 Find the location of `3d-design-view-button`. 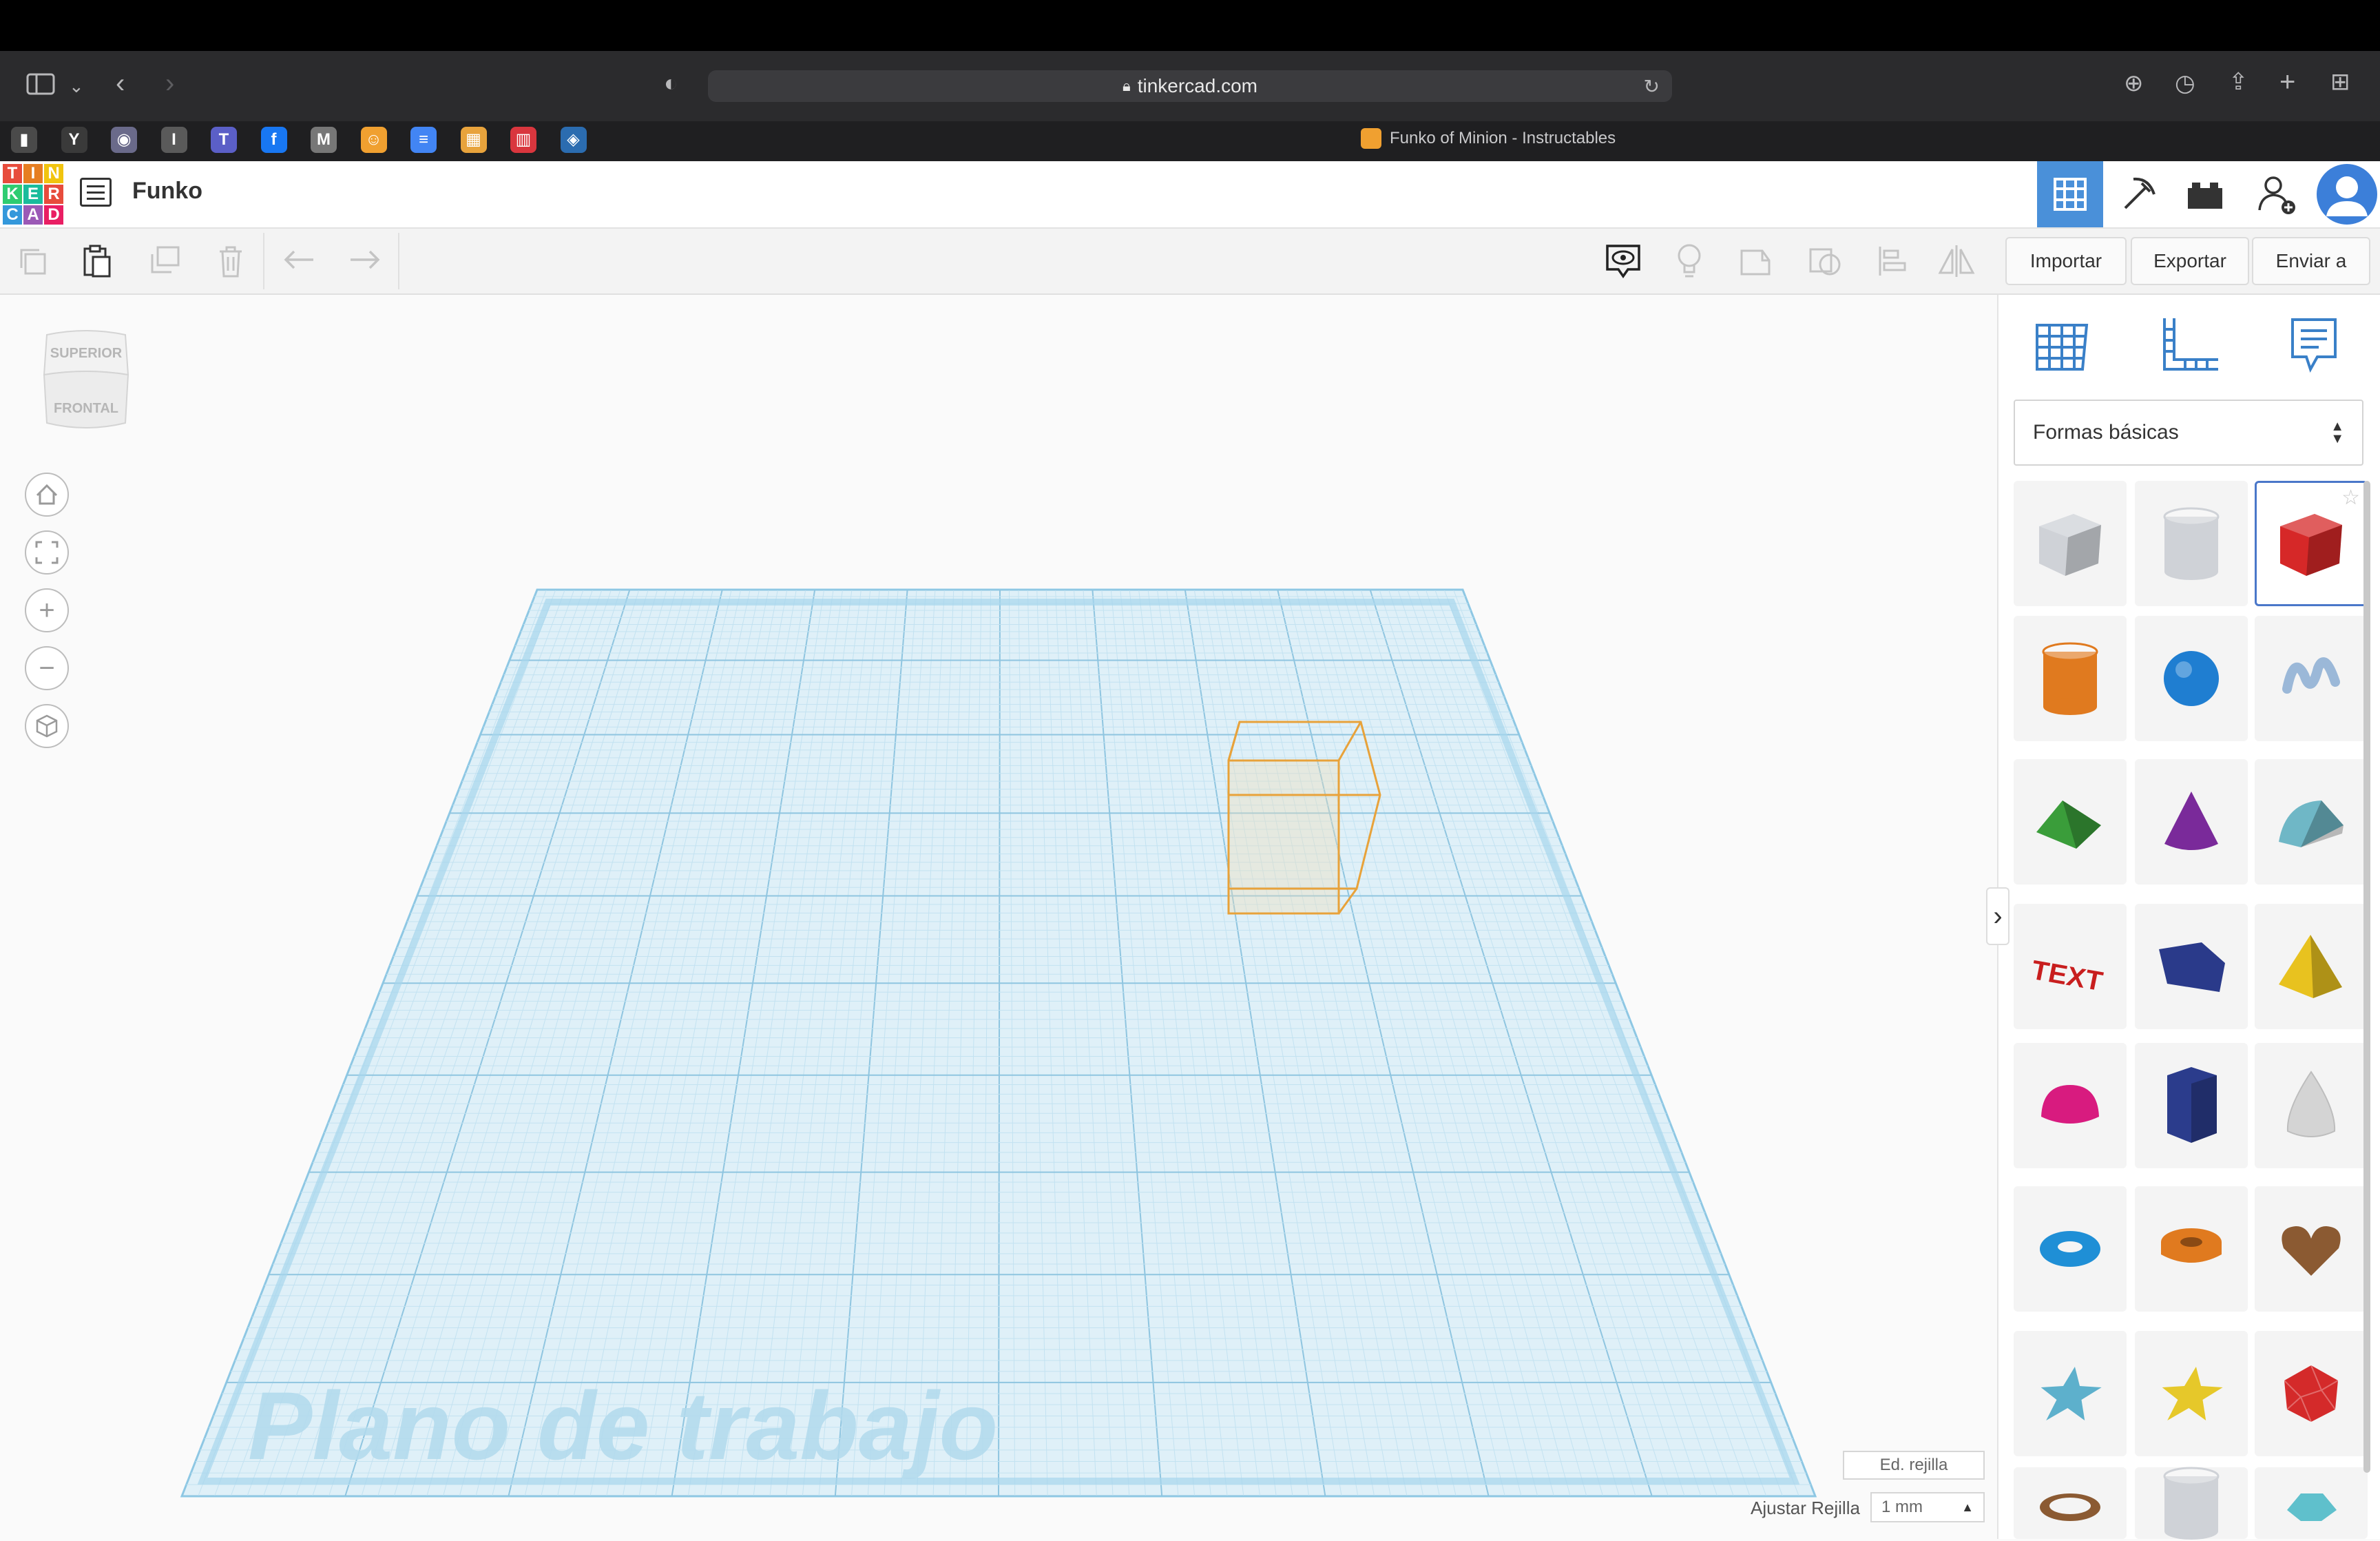

3d-design-view-button is located at coordinates (2070, 194).